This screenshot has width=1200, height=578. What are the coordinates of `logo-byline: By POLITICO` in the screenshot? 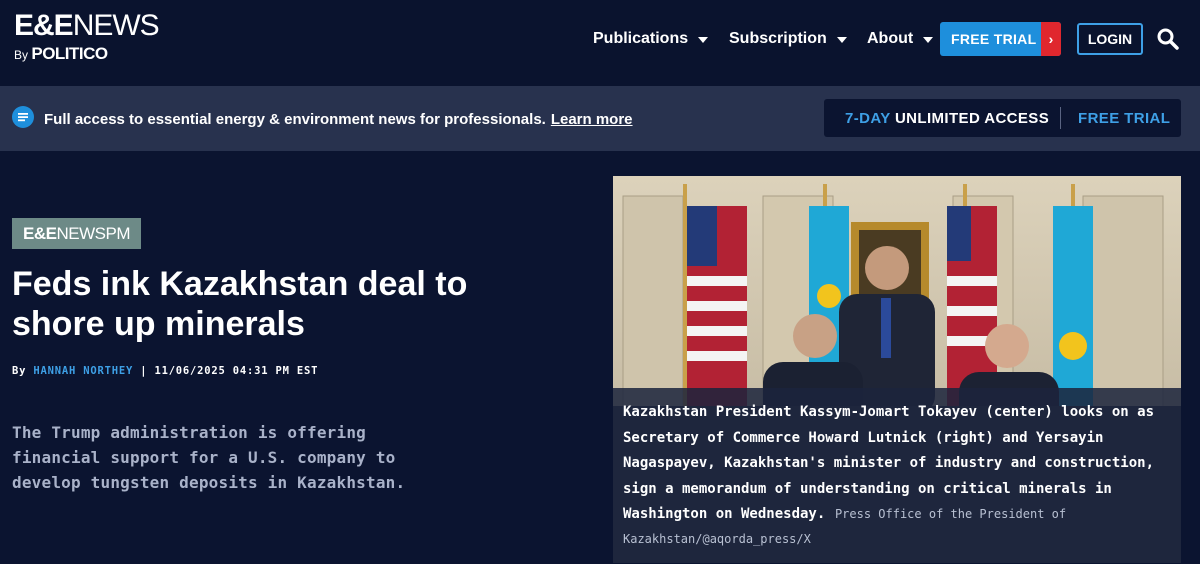 It's located at (86, 54).